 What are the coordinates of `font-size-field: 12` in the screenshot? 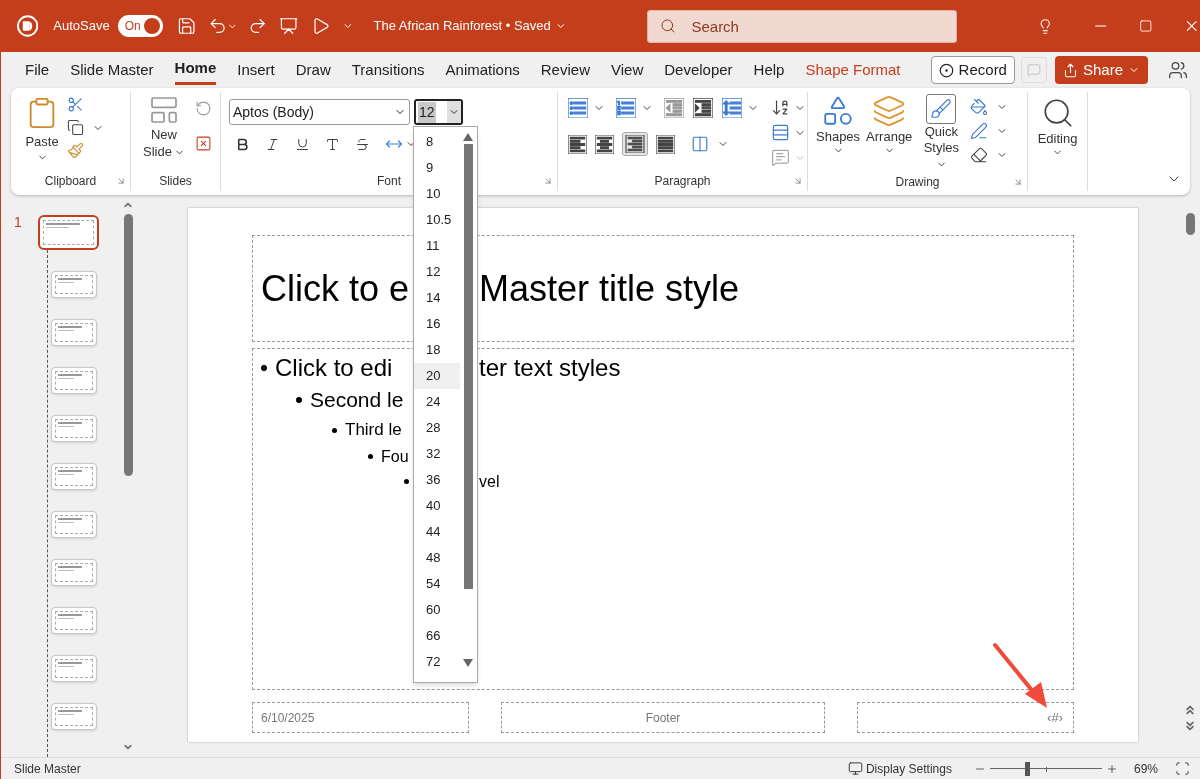 It's located at (438, 112).